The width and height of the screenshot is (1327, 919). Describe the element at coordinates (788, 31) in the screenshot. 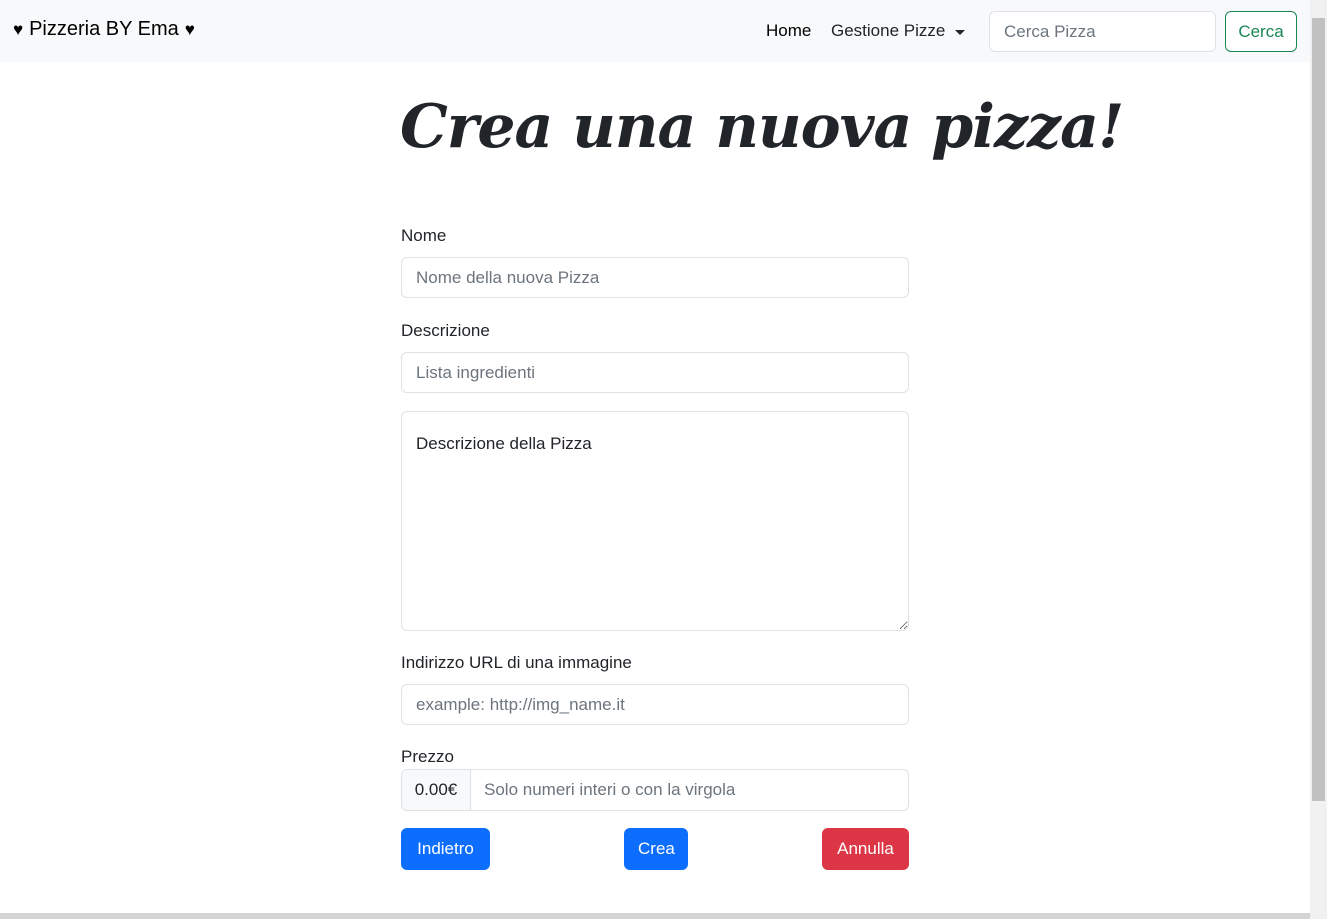

I see `nav-link-home: Home` at that location.